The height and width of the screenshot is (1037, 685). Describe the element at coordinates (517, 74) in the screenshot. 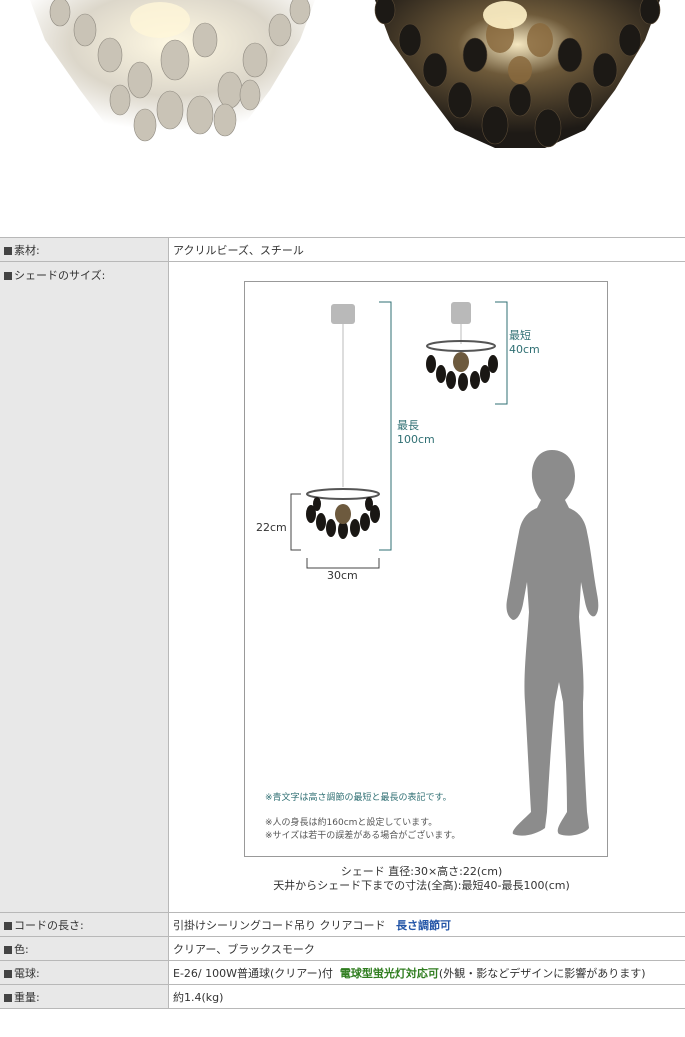

I see `black-smoke-chandelier-photo` at that location.